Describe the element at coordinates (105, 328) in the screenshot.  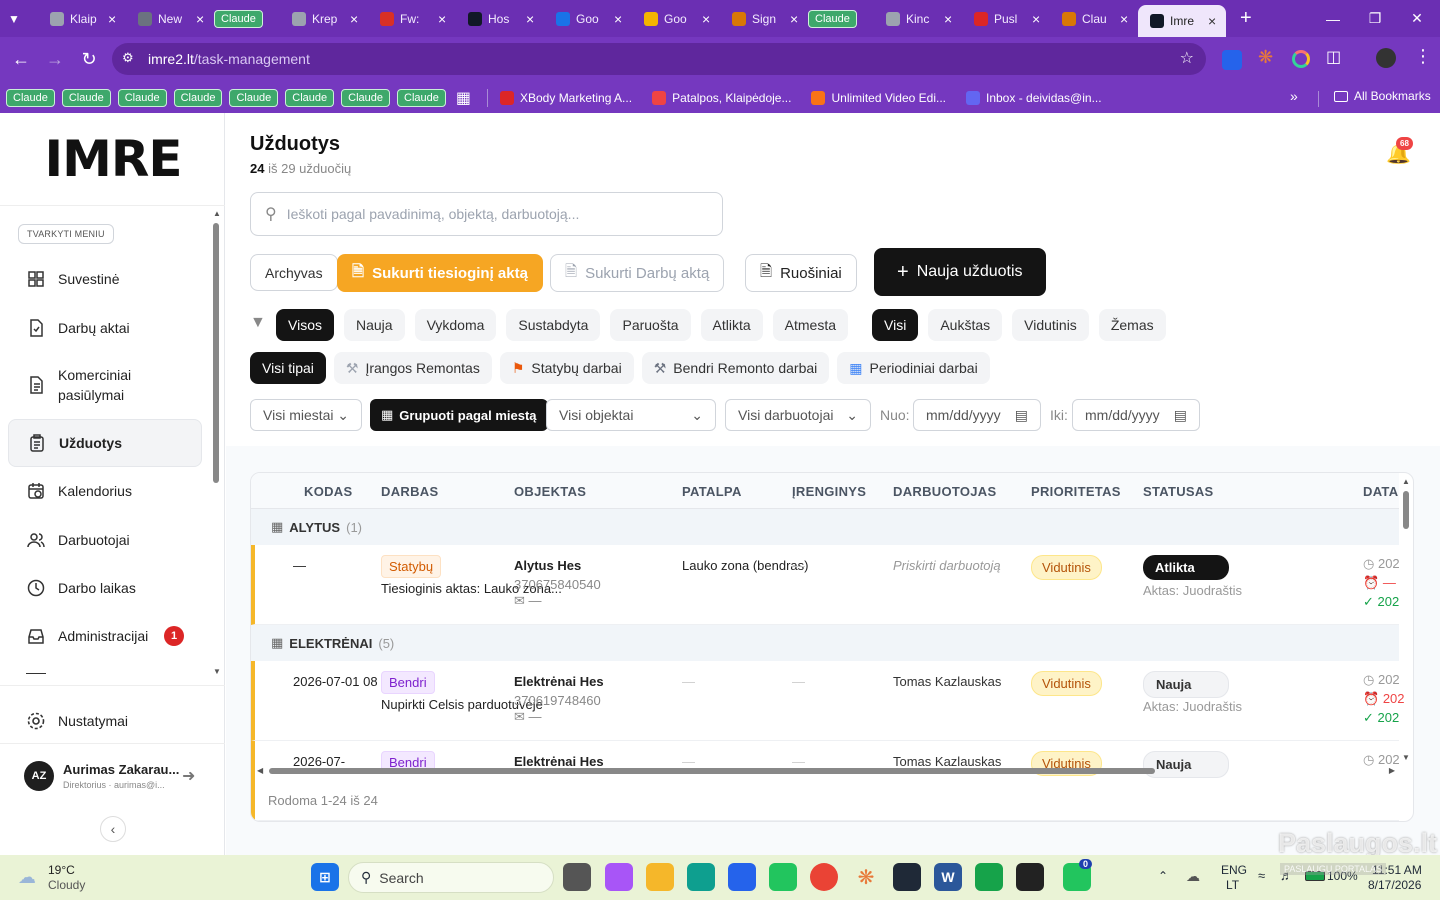
I see `sidebar-item-2: Darbų aktai` at that location.